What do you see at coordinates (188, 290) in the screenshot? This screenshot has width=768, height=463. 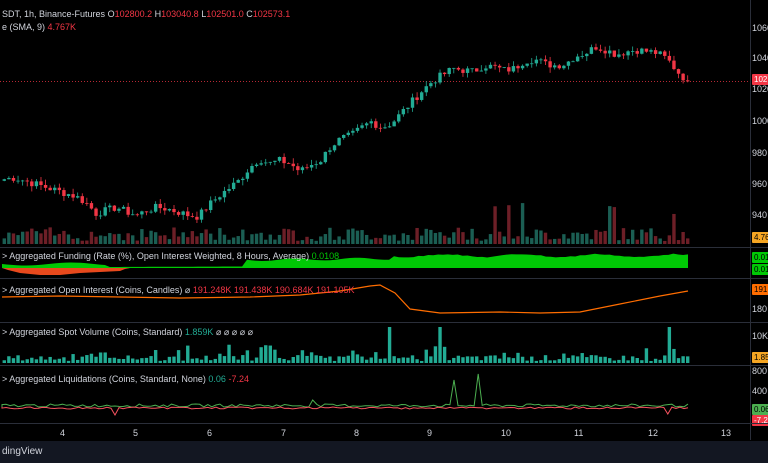 I see `oi-value: ⌀` at bounding box center [188, 290].